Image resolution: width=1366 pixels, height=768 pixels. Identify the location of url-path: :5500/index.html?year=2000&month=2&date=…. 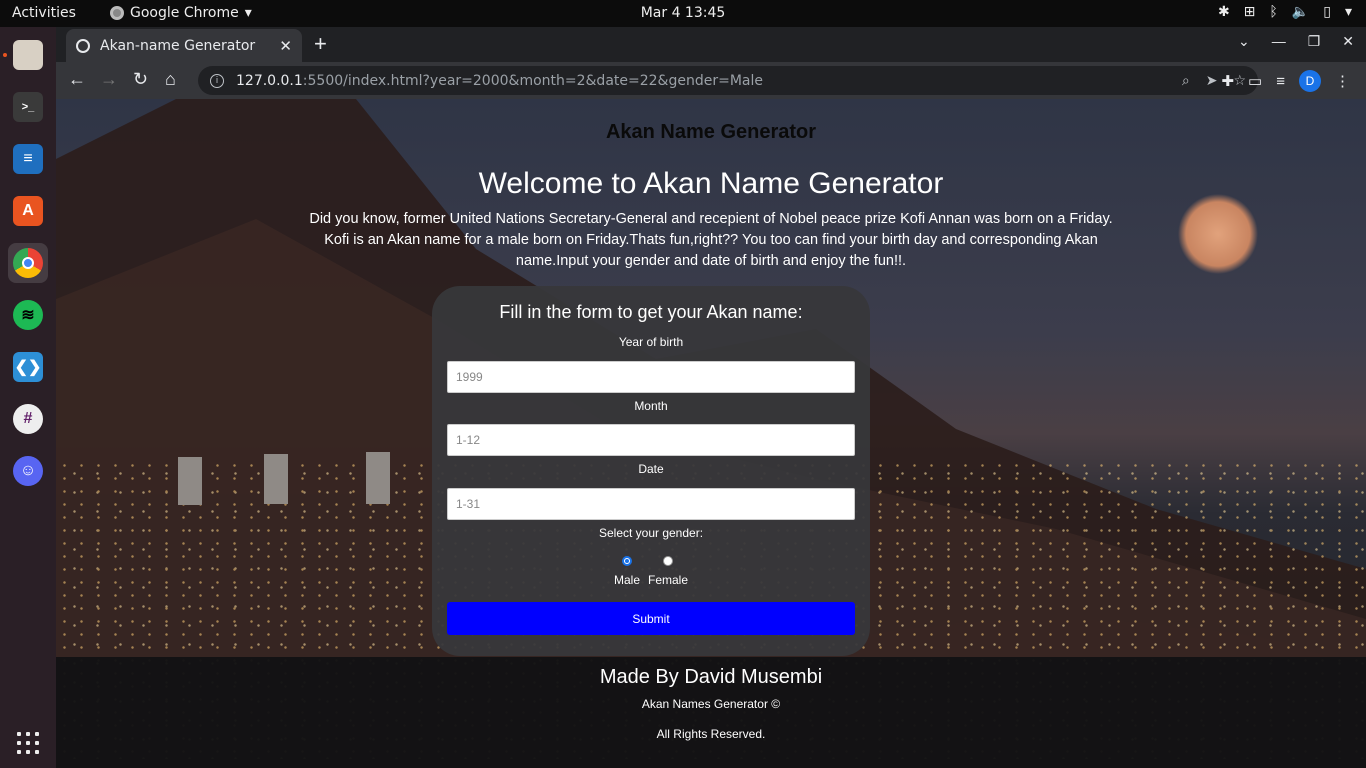
(532, 80).